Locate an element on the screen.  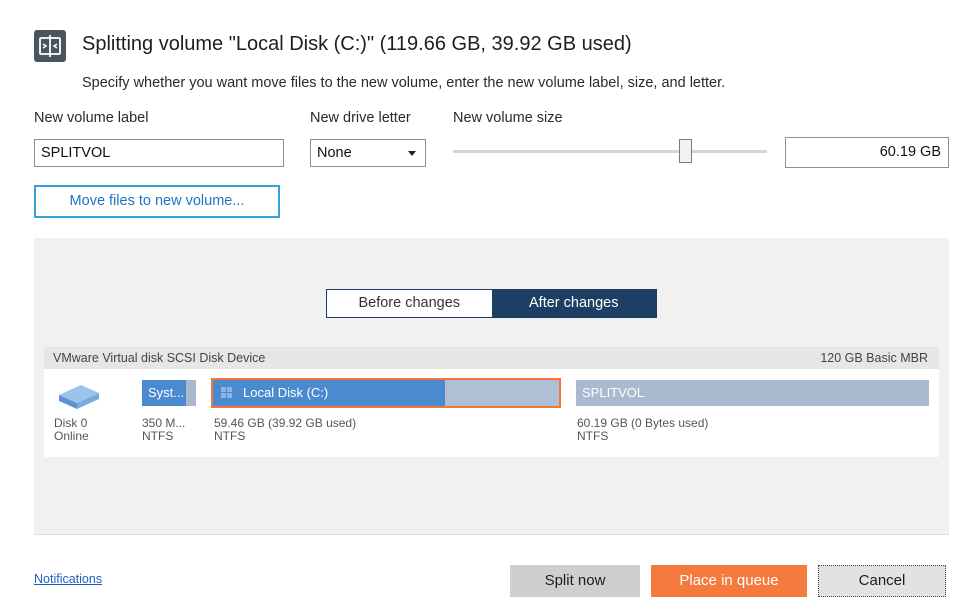
volume-size-slider is located at coordinates (610, 151).